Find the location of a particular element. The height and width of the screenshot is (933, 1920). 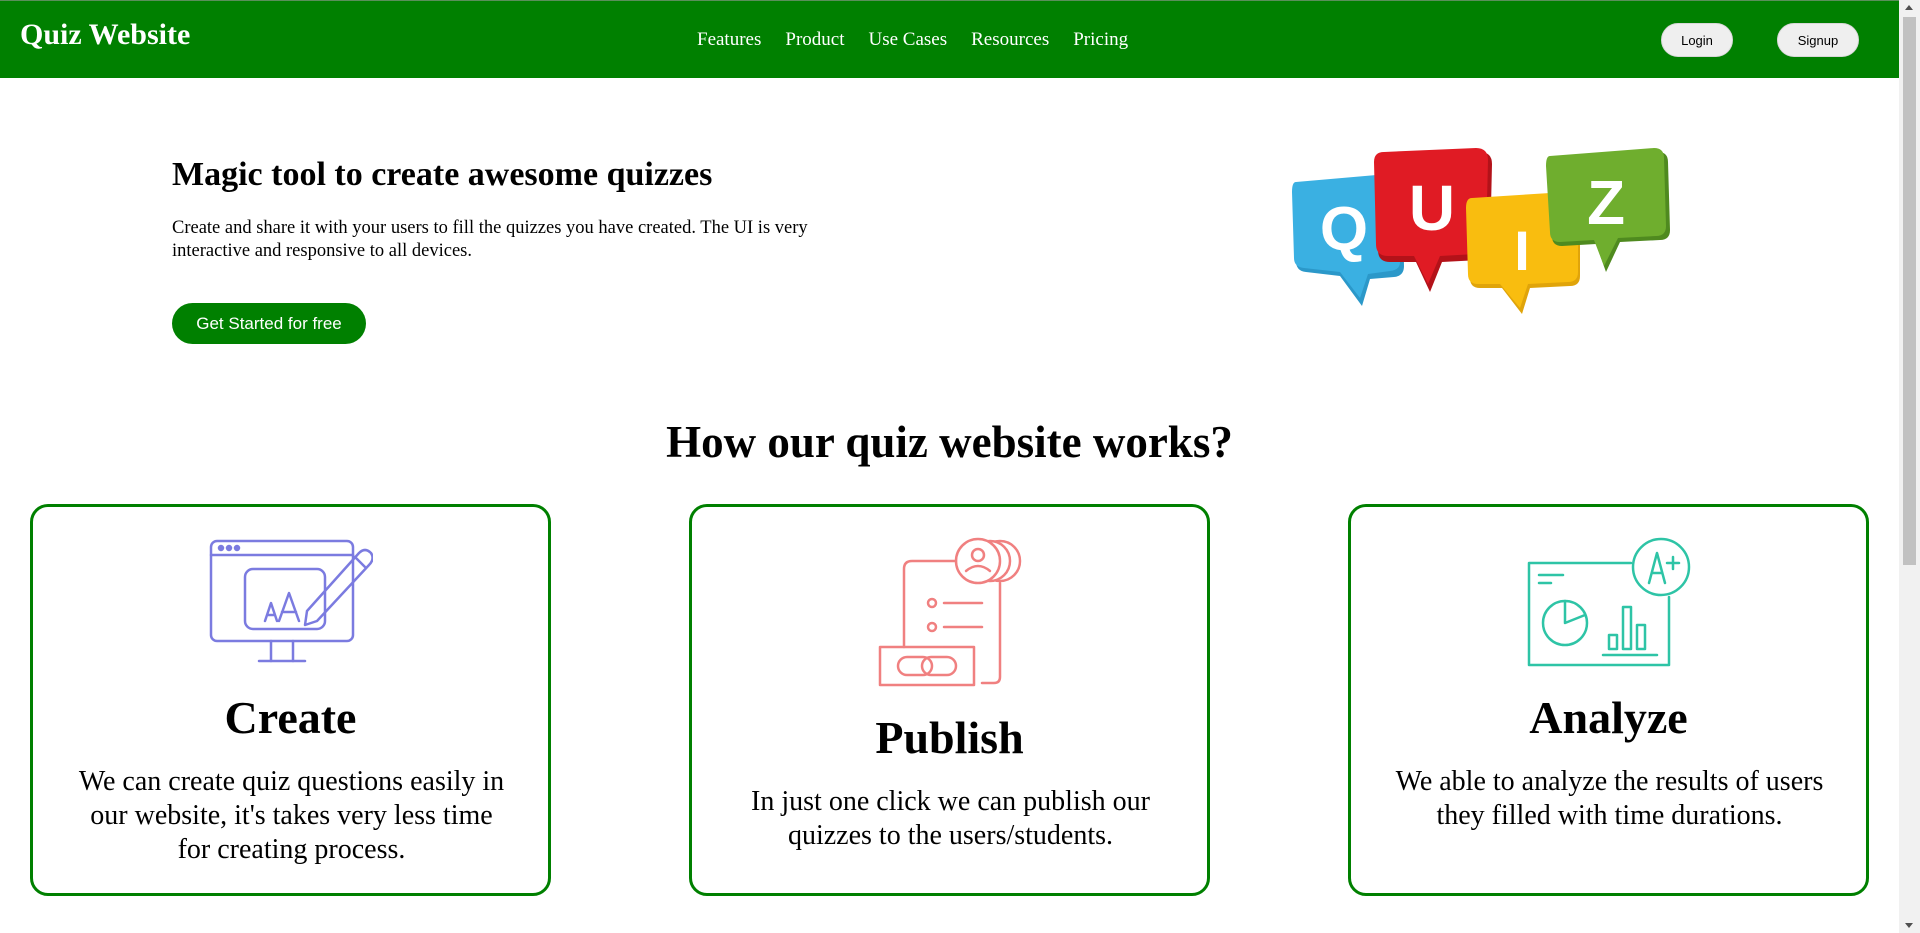

page-scrollbar is located at coordinates (1909, 466).